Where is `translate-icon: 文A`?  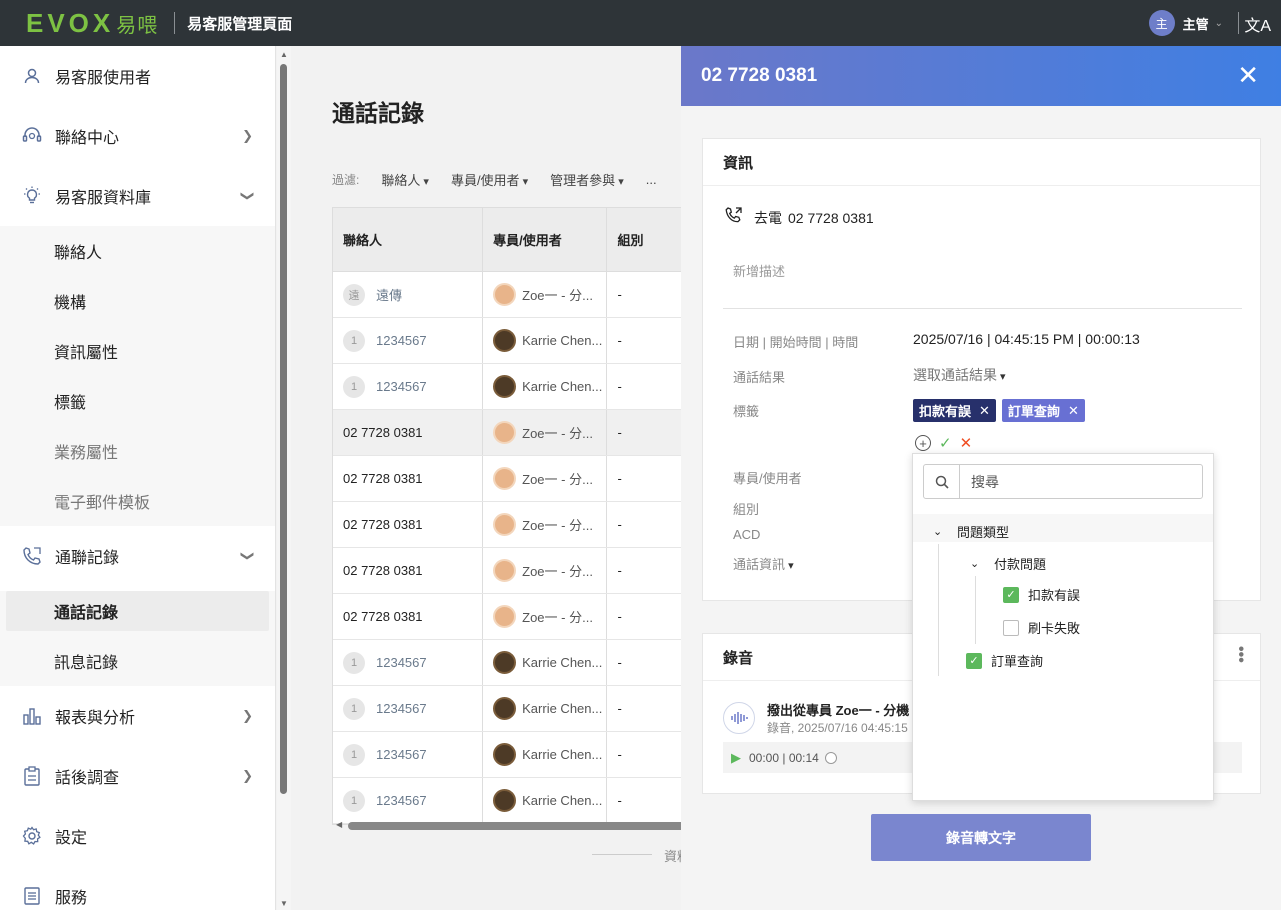 translate-icon: 文A is located at coordinates (1257, 24).